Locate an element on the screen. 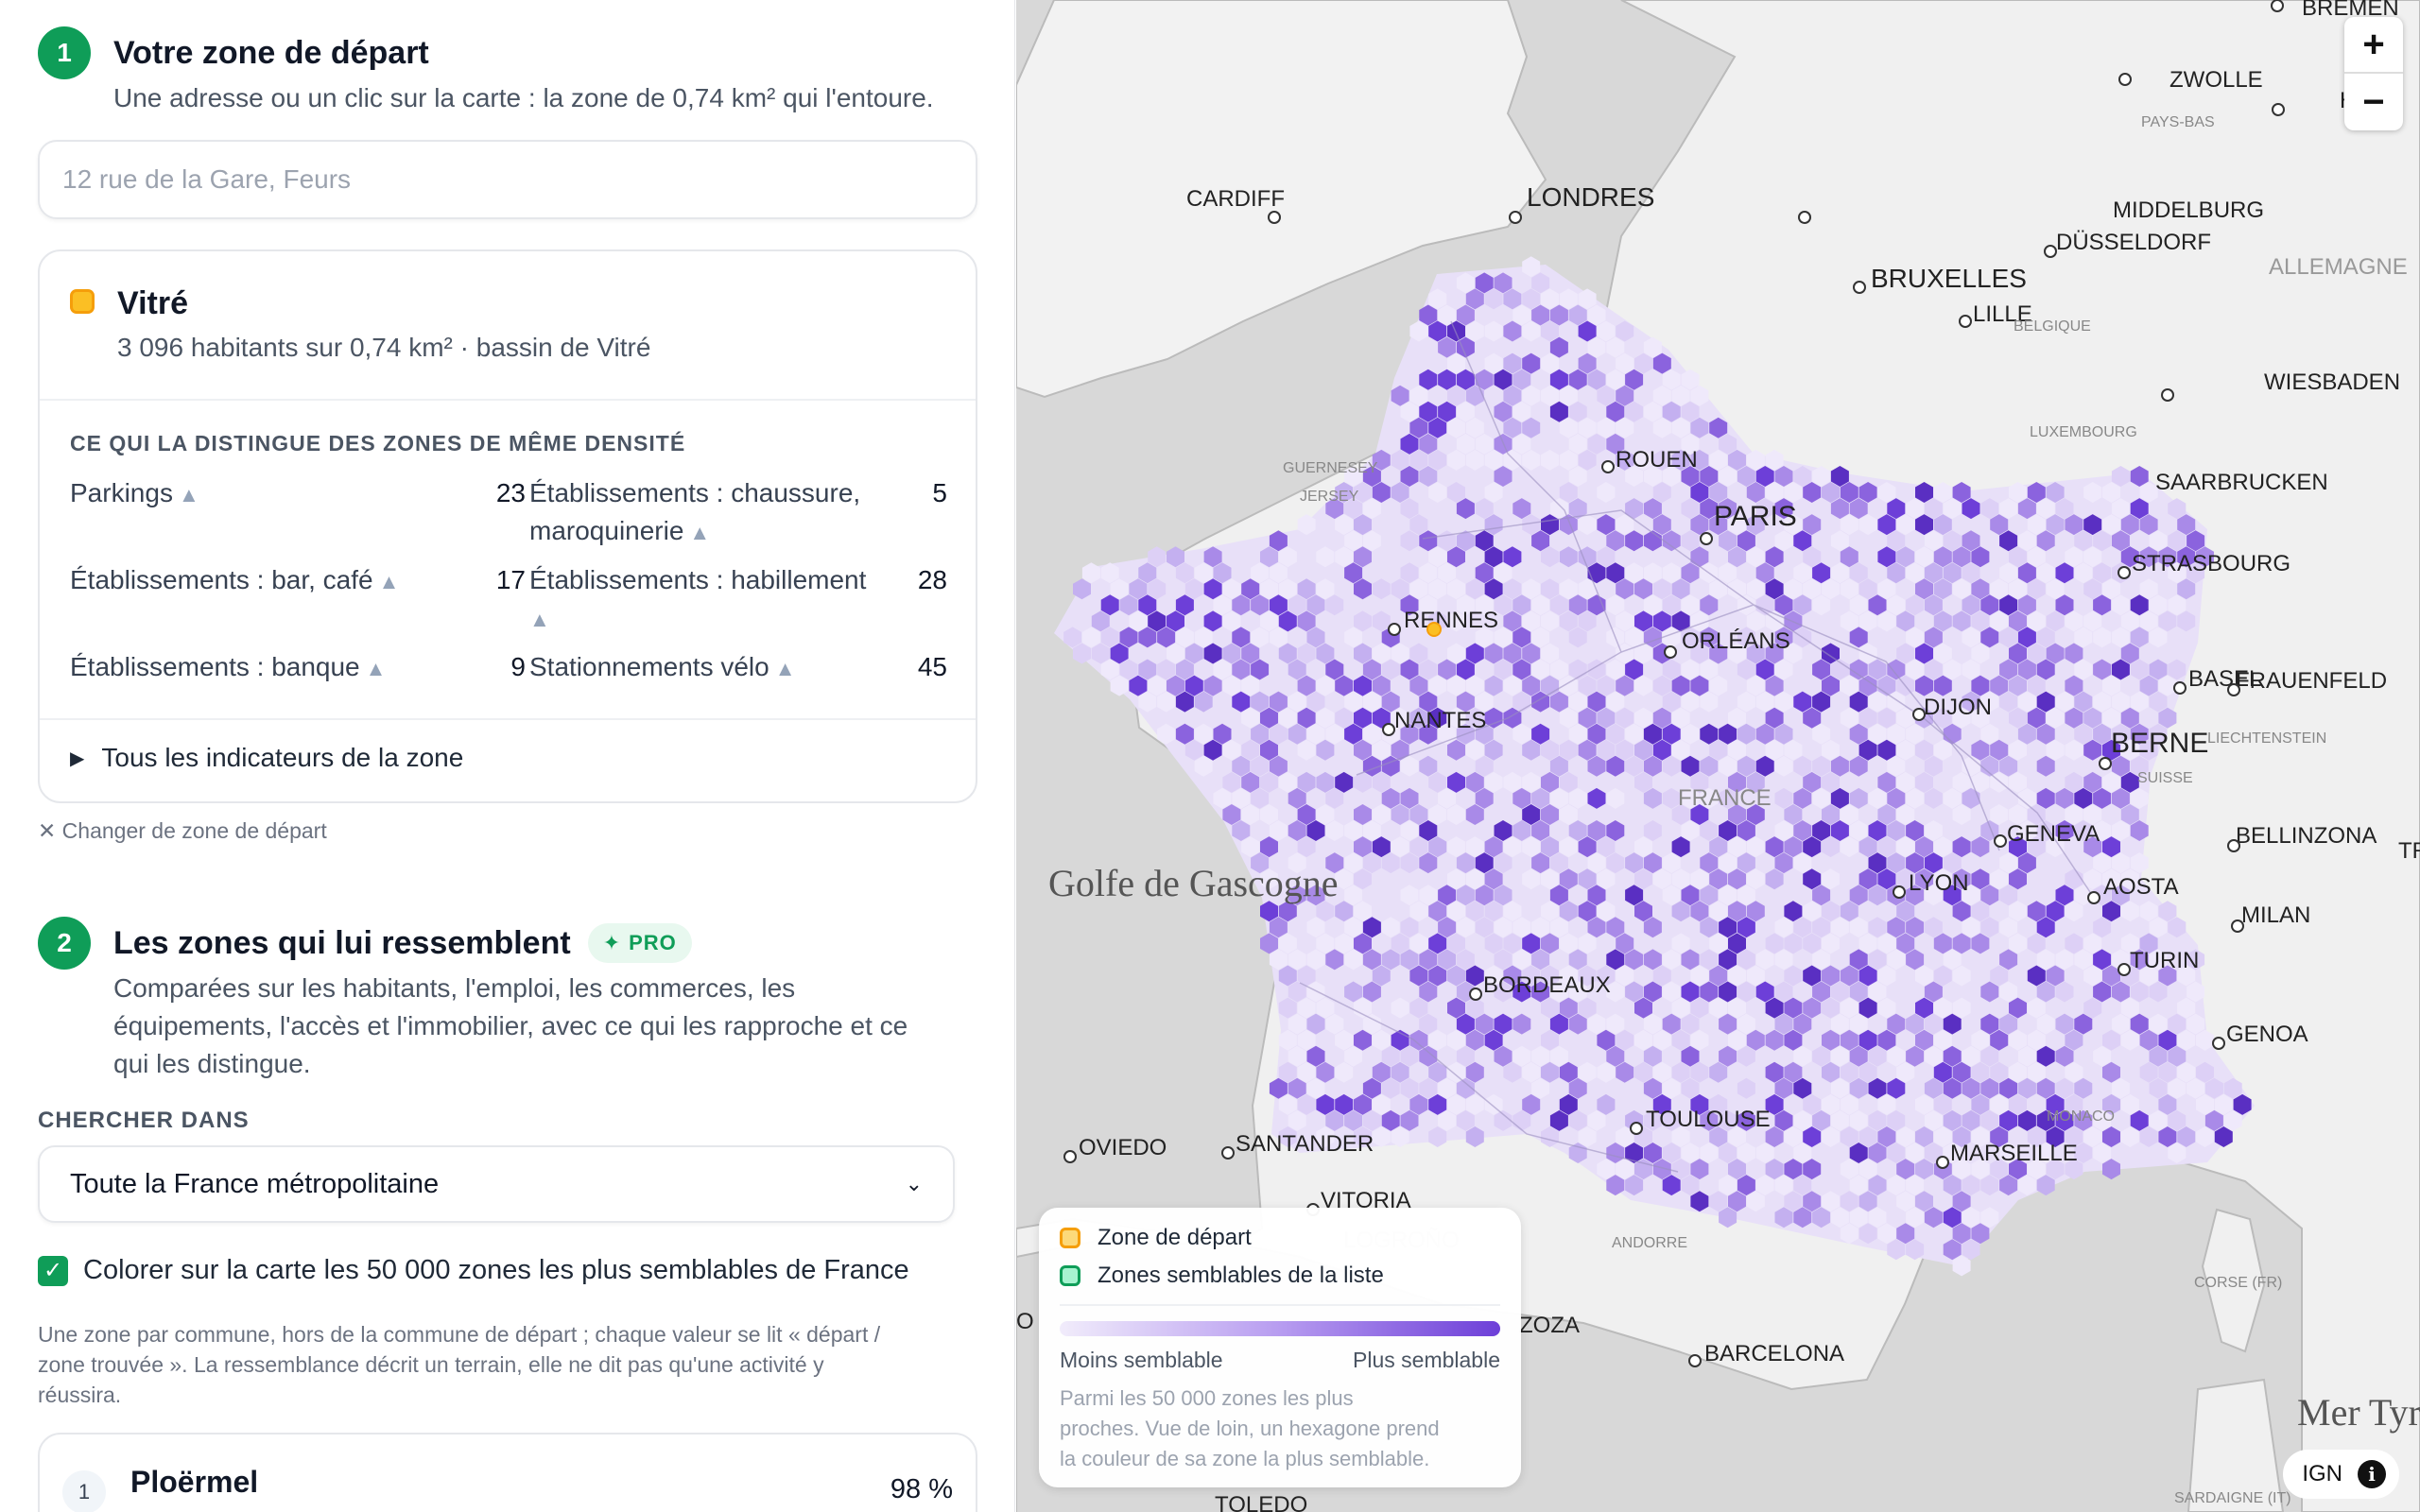  pro-badge: ✦ PRO is located at coordinates (639, 943).